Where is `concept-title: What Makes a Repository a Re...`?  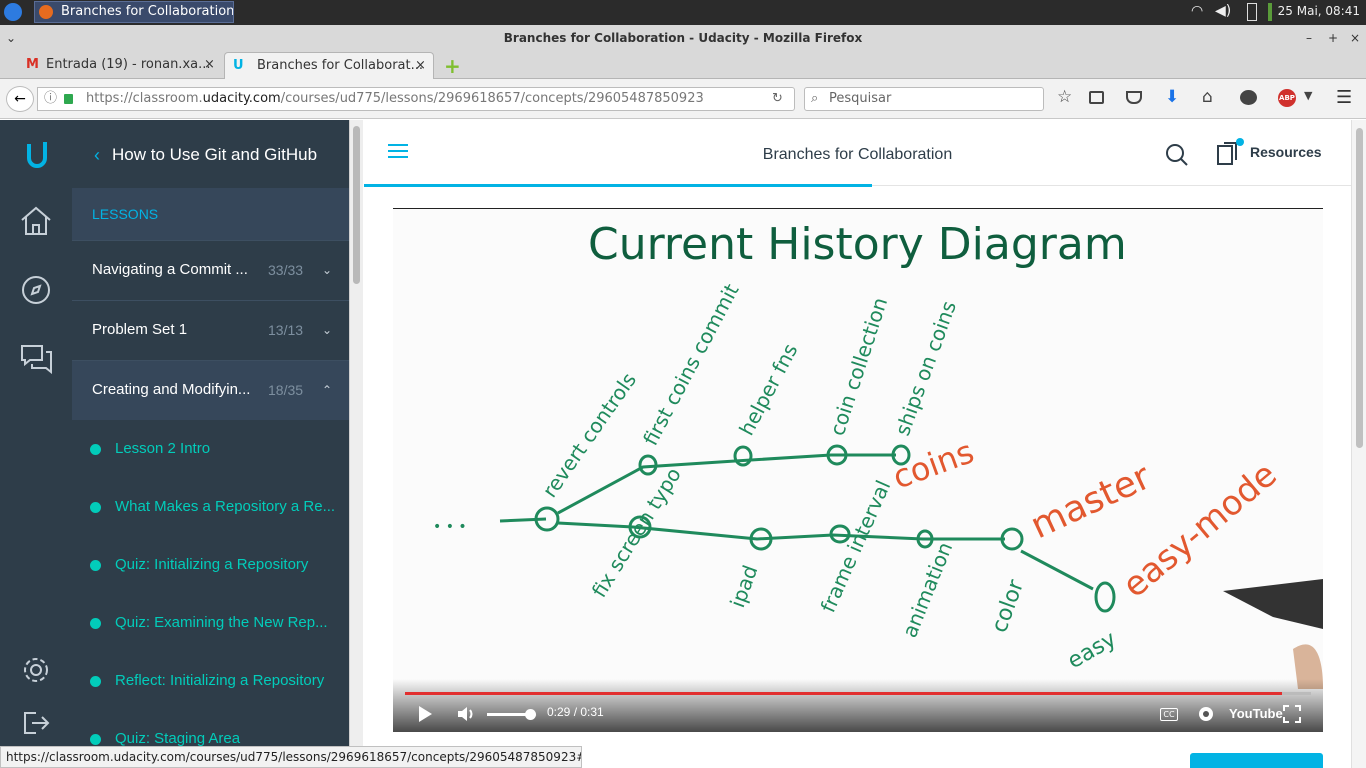 concept-title: What Makes a Repository a Re... is located at coordinates (225, 506).